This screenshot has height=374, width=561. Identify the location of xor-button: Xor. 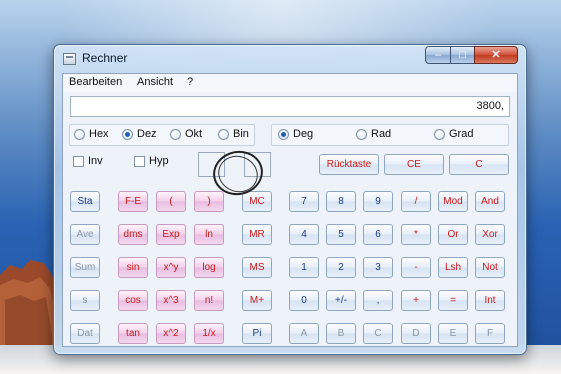
(490, 234).